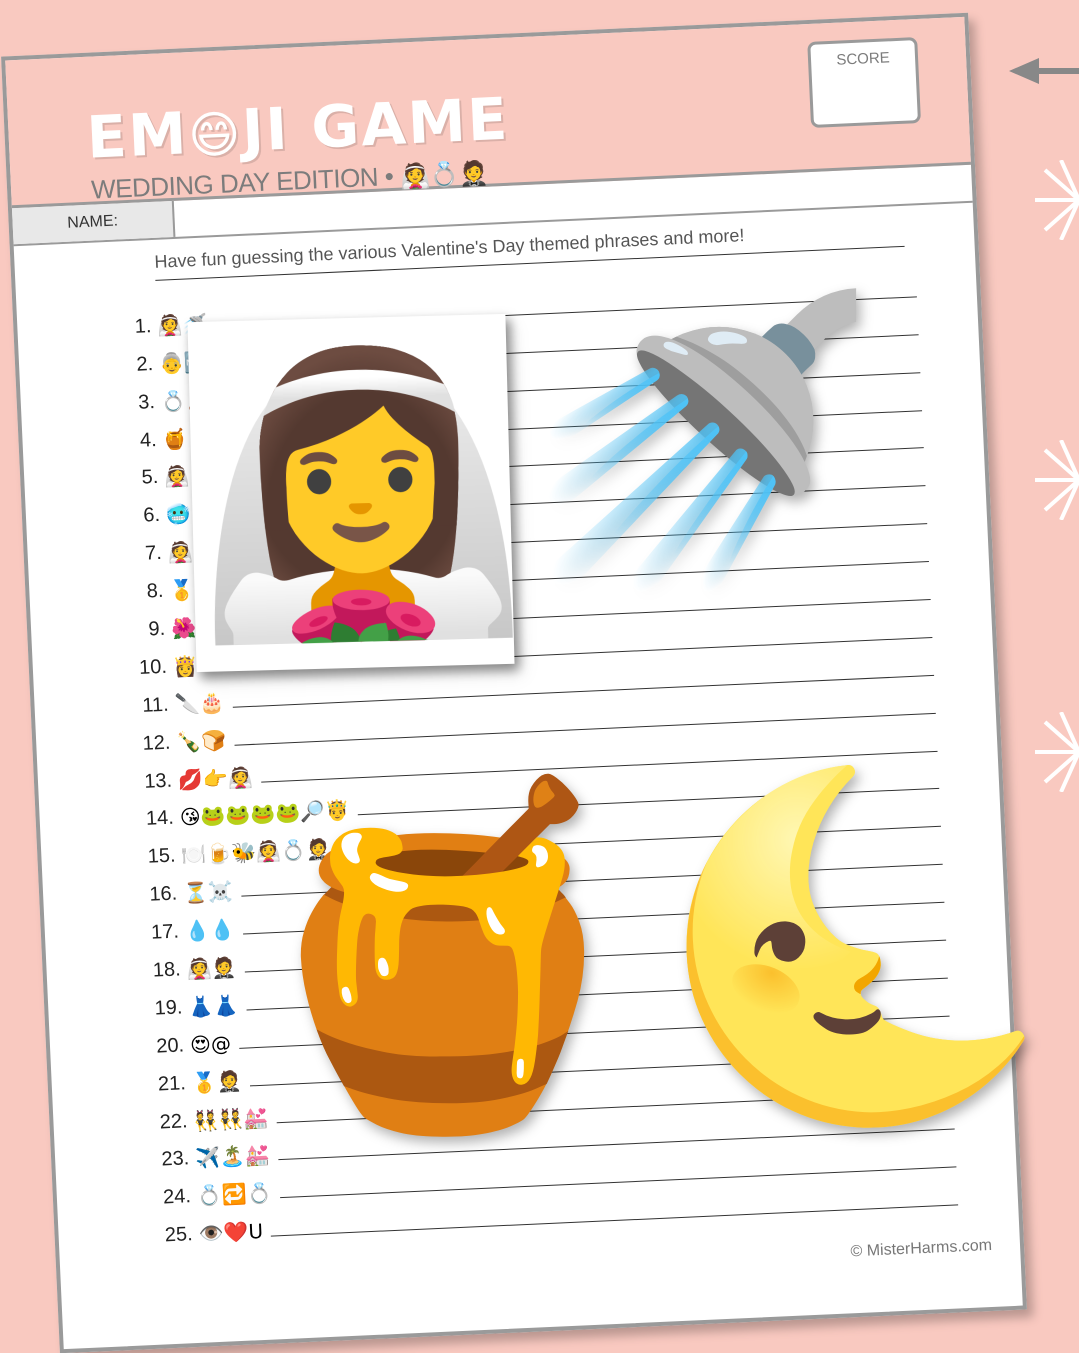 Image resolution: width=1079 pixels, height=1353 pixels. Describe the element at coordinates (1044, 71) in the screenshot. I see `left-arrow-icon` at that location.